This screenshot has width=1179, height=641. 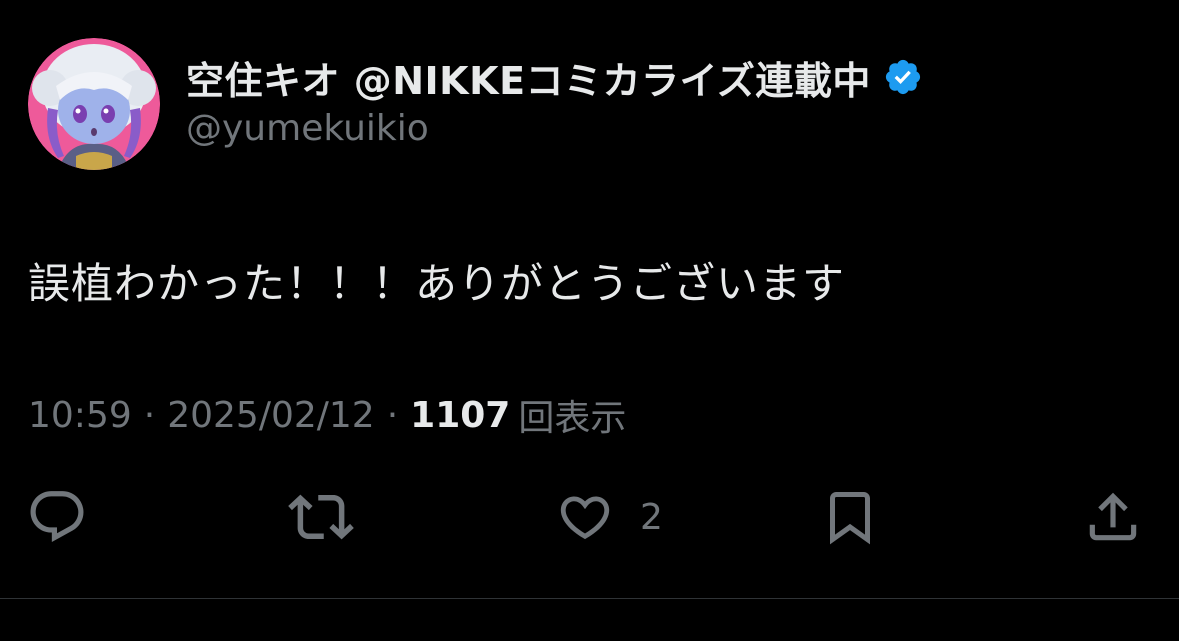 I want to click on author-name-row: 空住キオ @NIKKEコミカライズ連載中, so click(x=554, y=77).